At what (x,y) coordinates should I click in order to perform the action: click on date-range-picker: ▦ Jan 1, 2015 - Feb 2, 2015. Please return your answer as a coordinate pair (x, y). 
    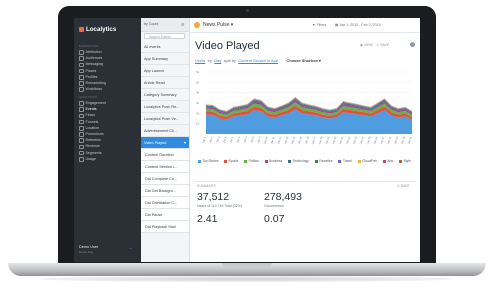
    Looking at the image, I should click on (358, 25).